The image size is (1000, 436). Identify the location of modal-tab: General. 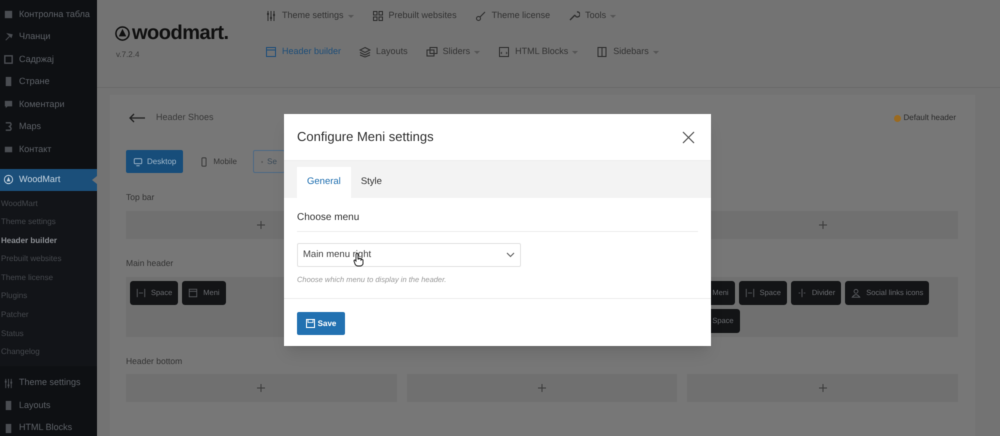
(324, 182).